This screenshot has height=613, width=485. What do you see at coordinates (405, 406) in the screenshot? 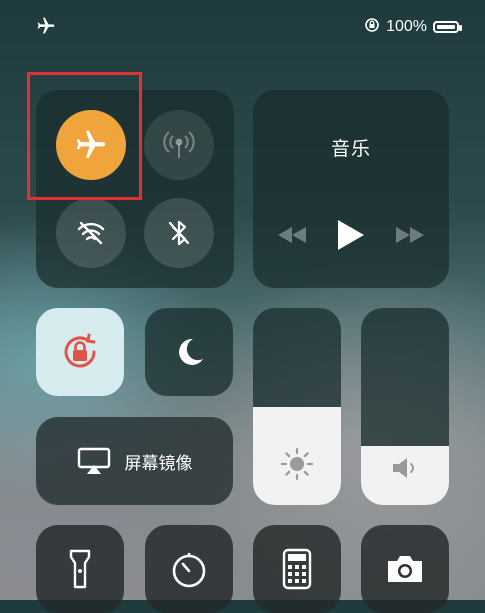
I see `volume-slider` at bounding box center [405, 406].